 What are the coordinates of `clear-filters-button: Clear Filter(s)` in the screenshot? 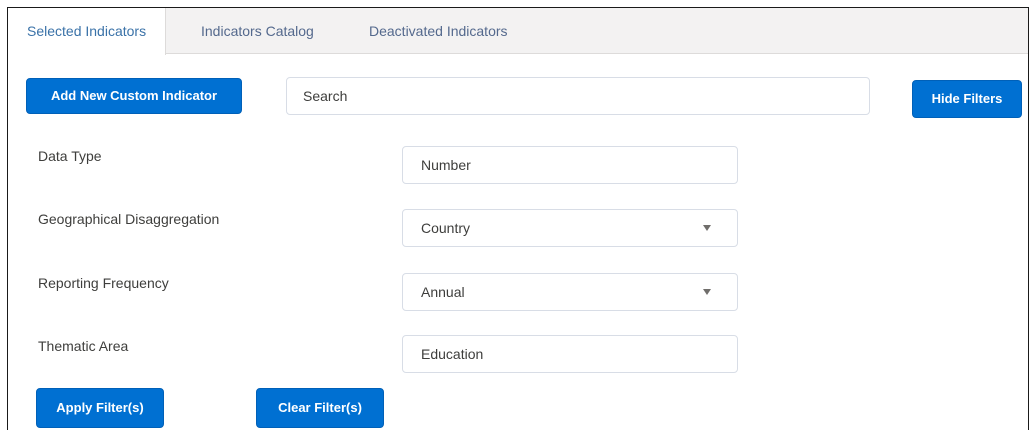 It's located at (320, 408).